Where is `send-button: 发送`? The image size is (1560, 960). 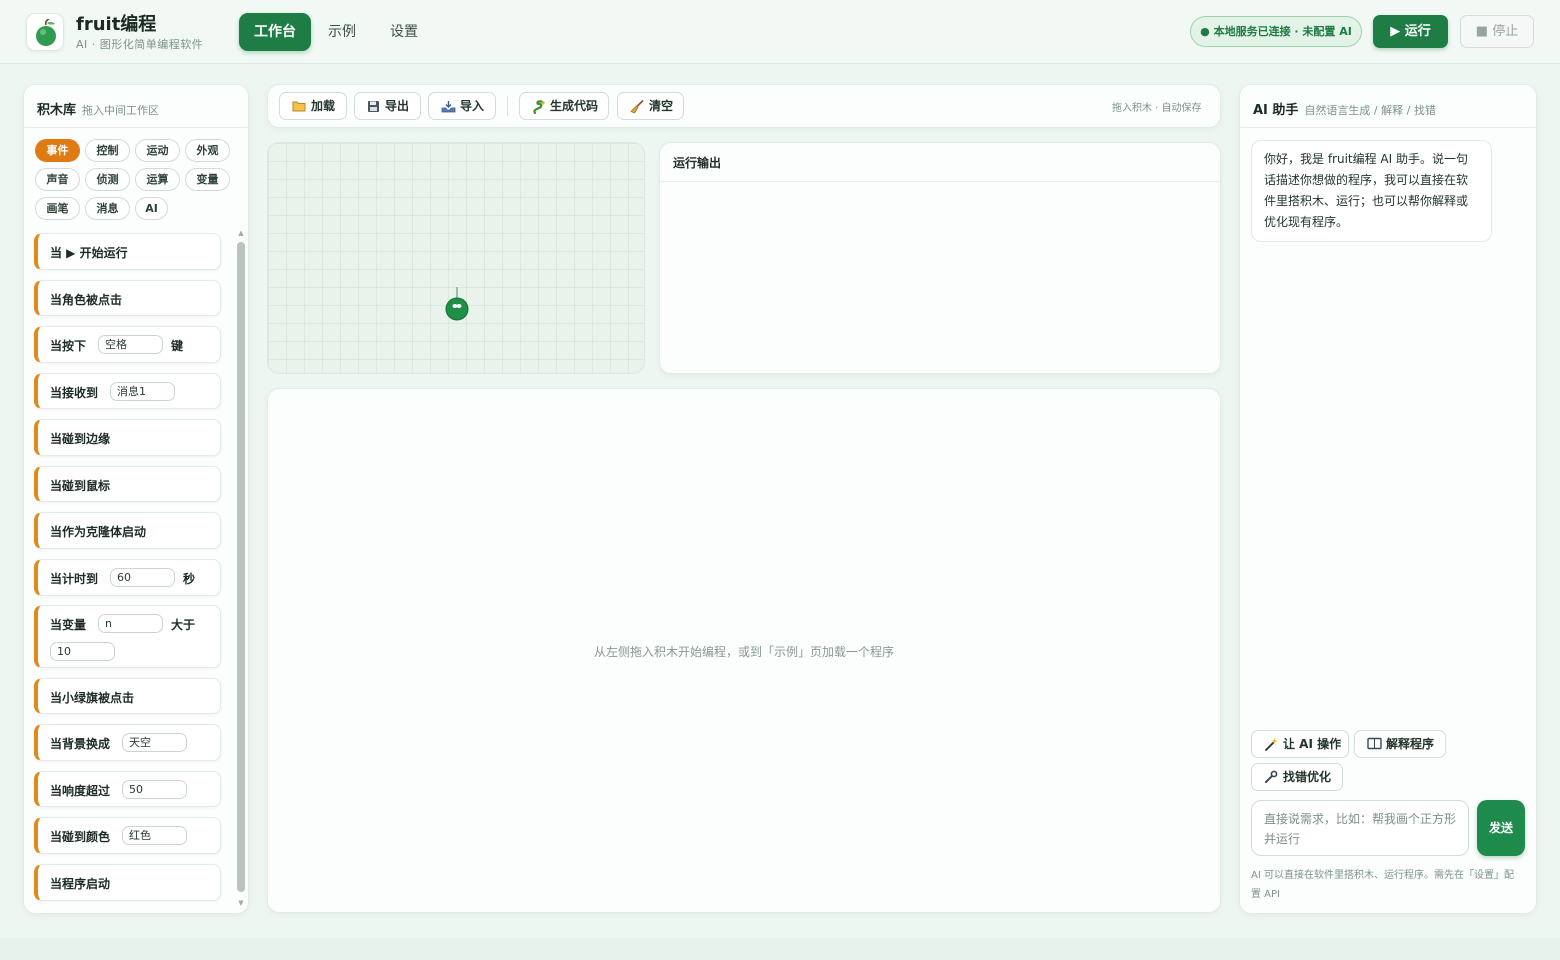 send-button: 发送 is located at coordinates (1501, 828).